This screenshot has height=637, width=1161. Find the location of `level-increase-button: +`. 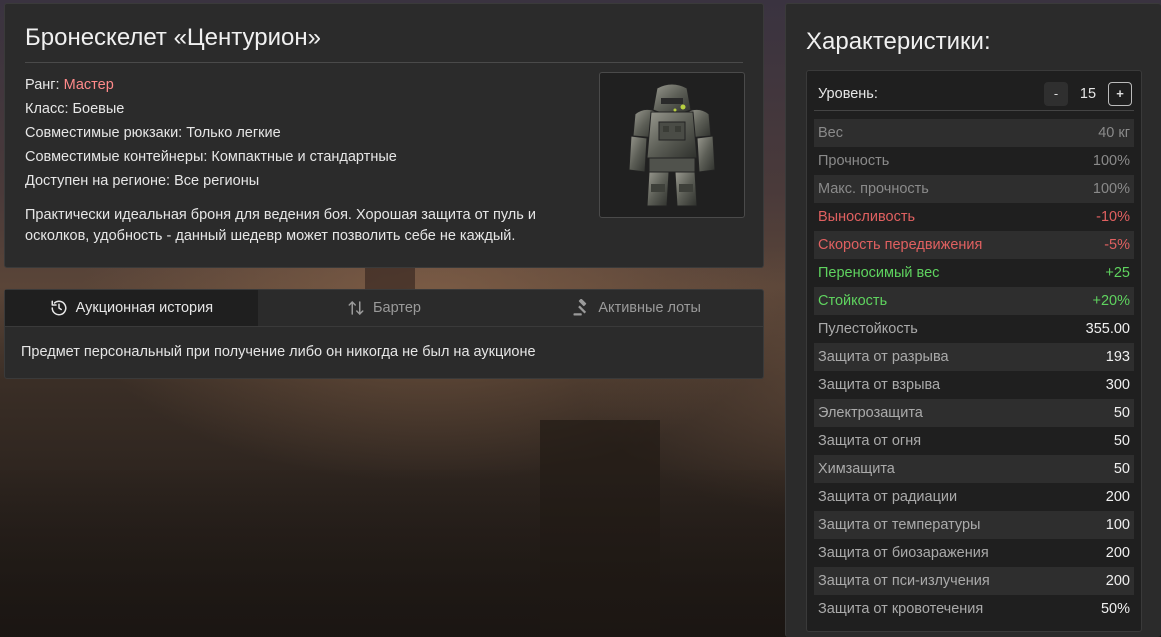

level-increase-button: + is located at coordinates (1120, 93).